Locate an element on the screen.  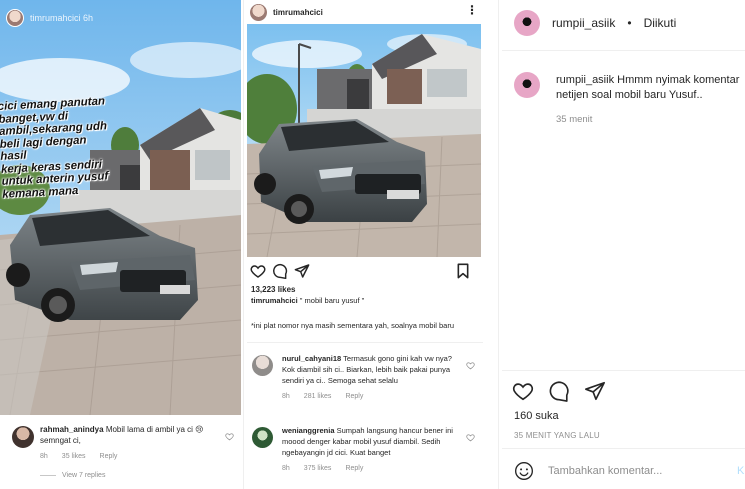
view-replies-button: View 7 replies is located at coordinates (72, 475).